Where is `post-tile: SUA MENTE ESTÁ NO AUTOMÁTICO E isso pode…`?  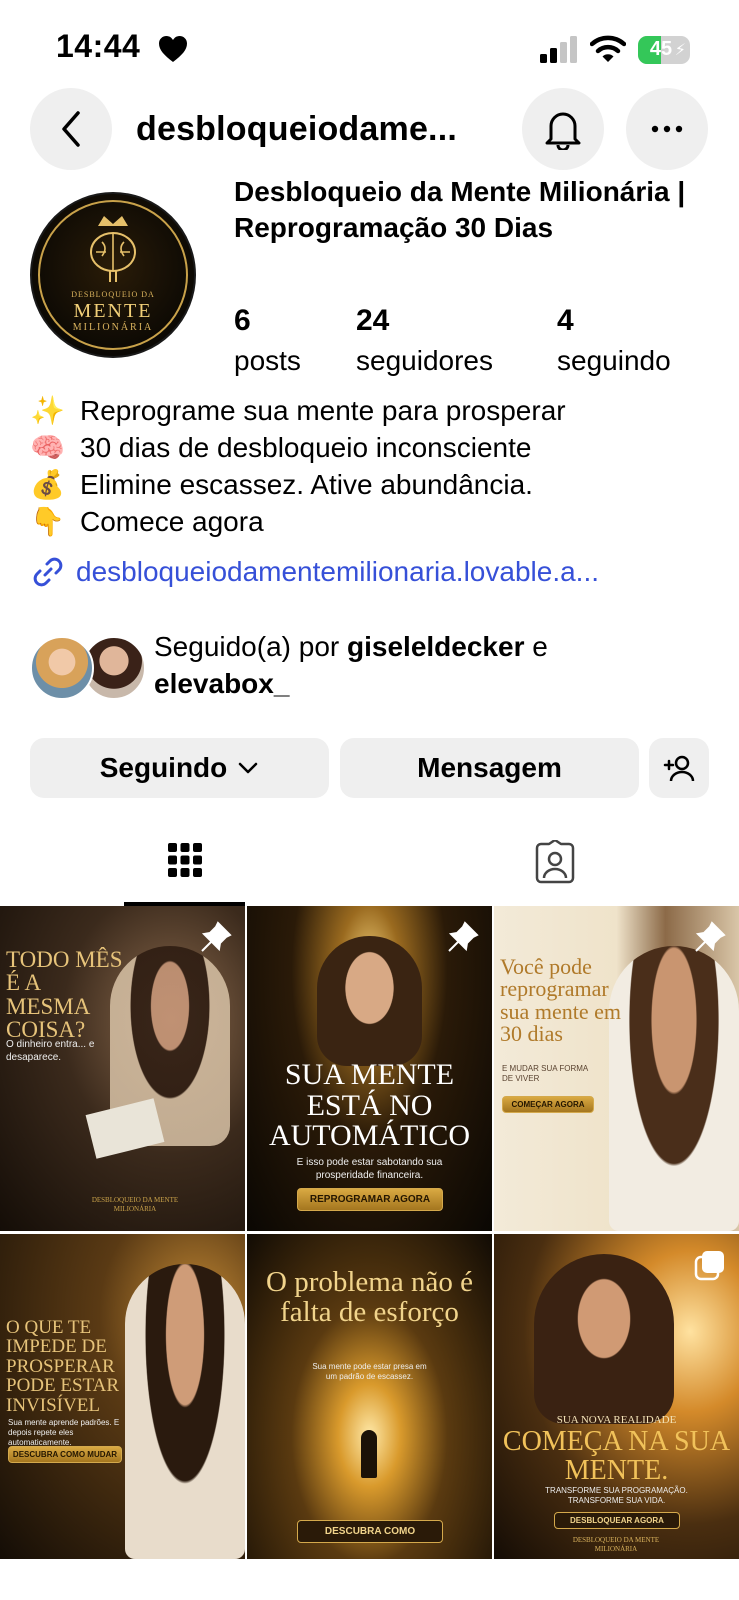 post-tile: SUA MENTE ESTÁ NO AUTOMÁTICO E isso pode… is located at coordinates (369, 1068).